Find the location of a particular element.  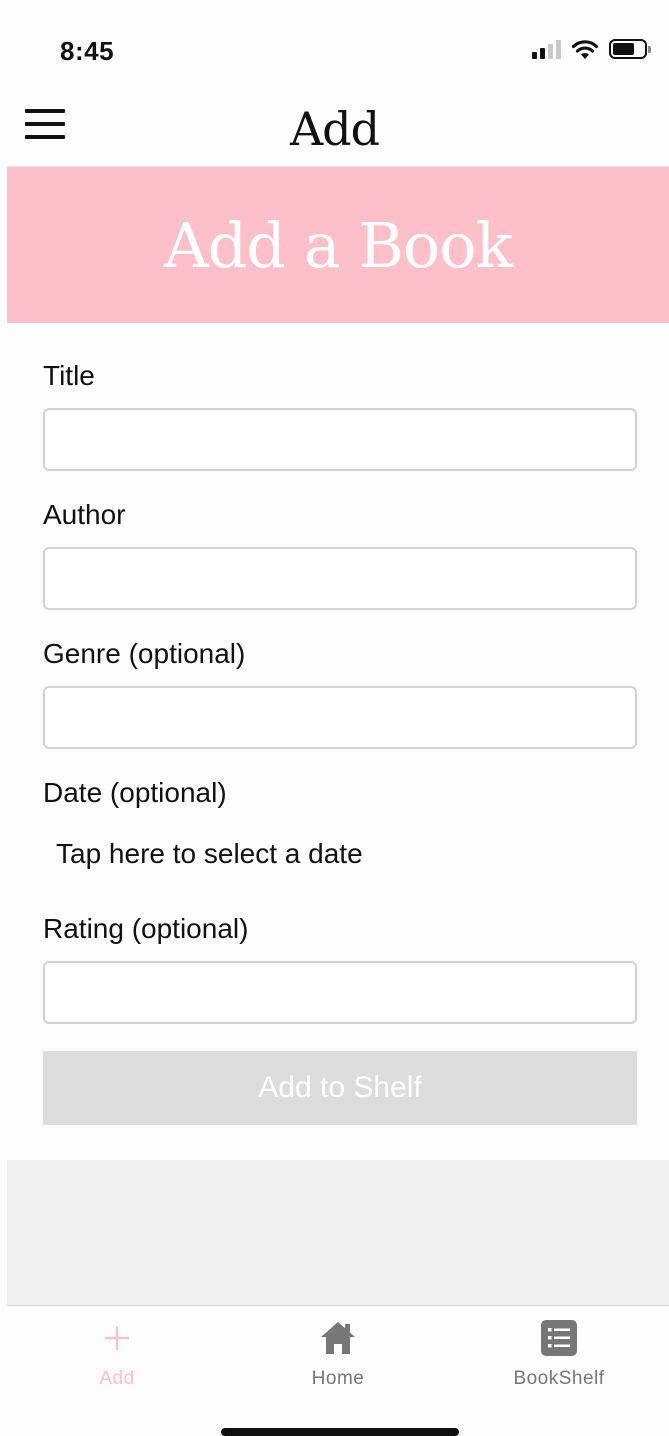

status-bar: 8:45 is located at coordinates (334, 50).